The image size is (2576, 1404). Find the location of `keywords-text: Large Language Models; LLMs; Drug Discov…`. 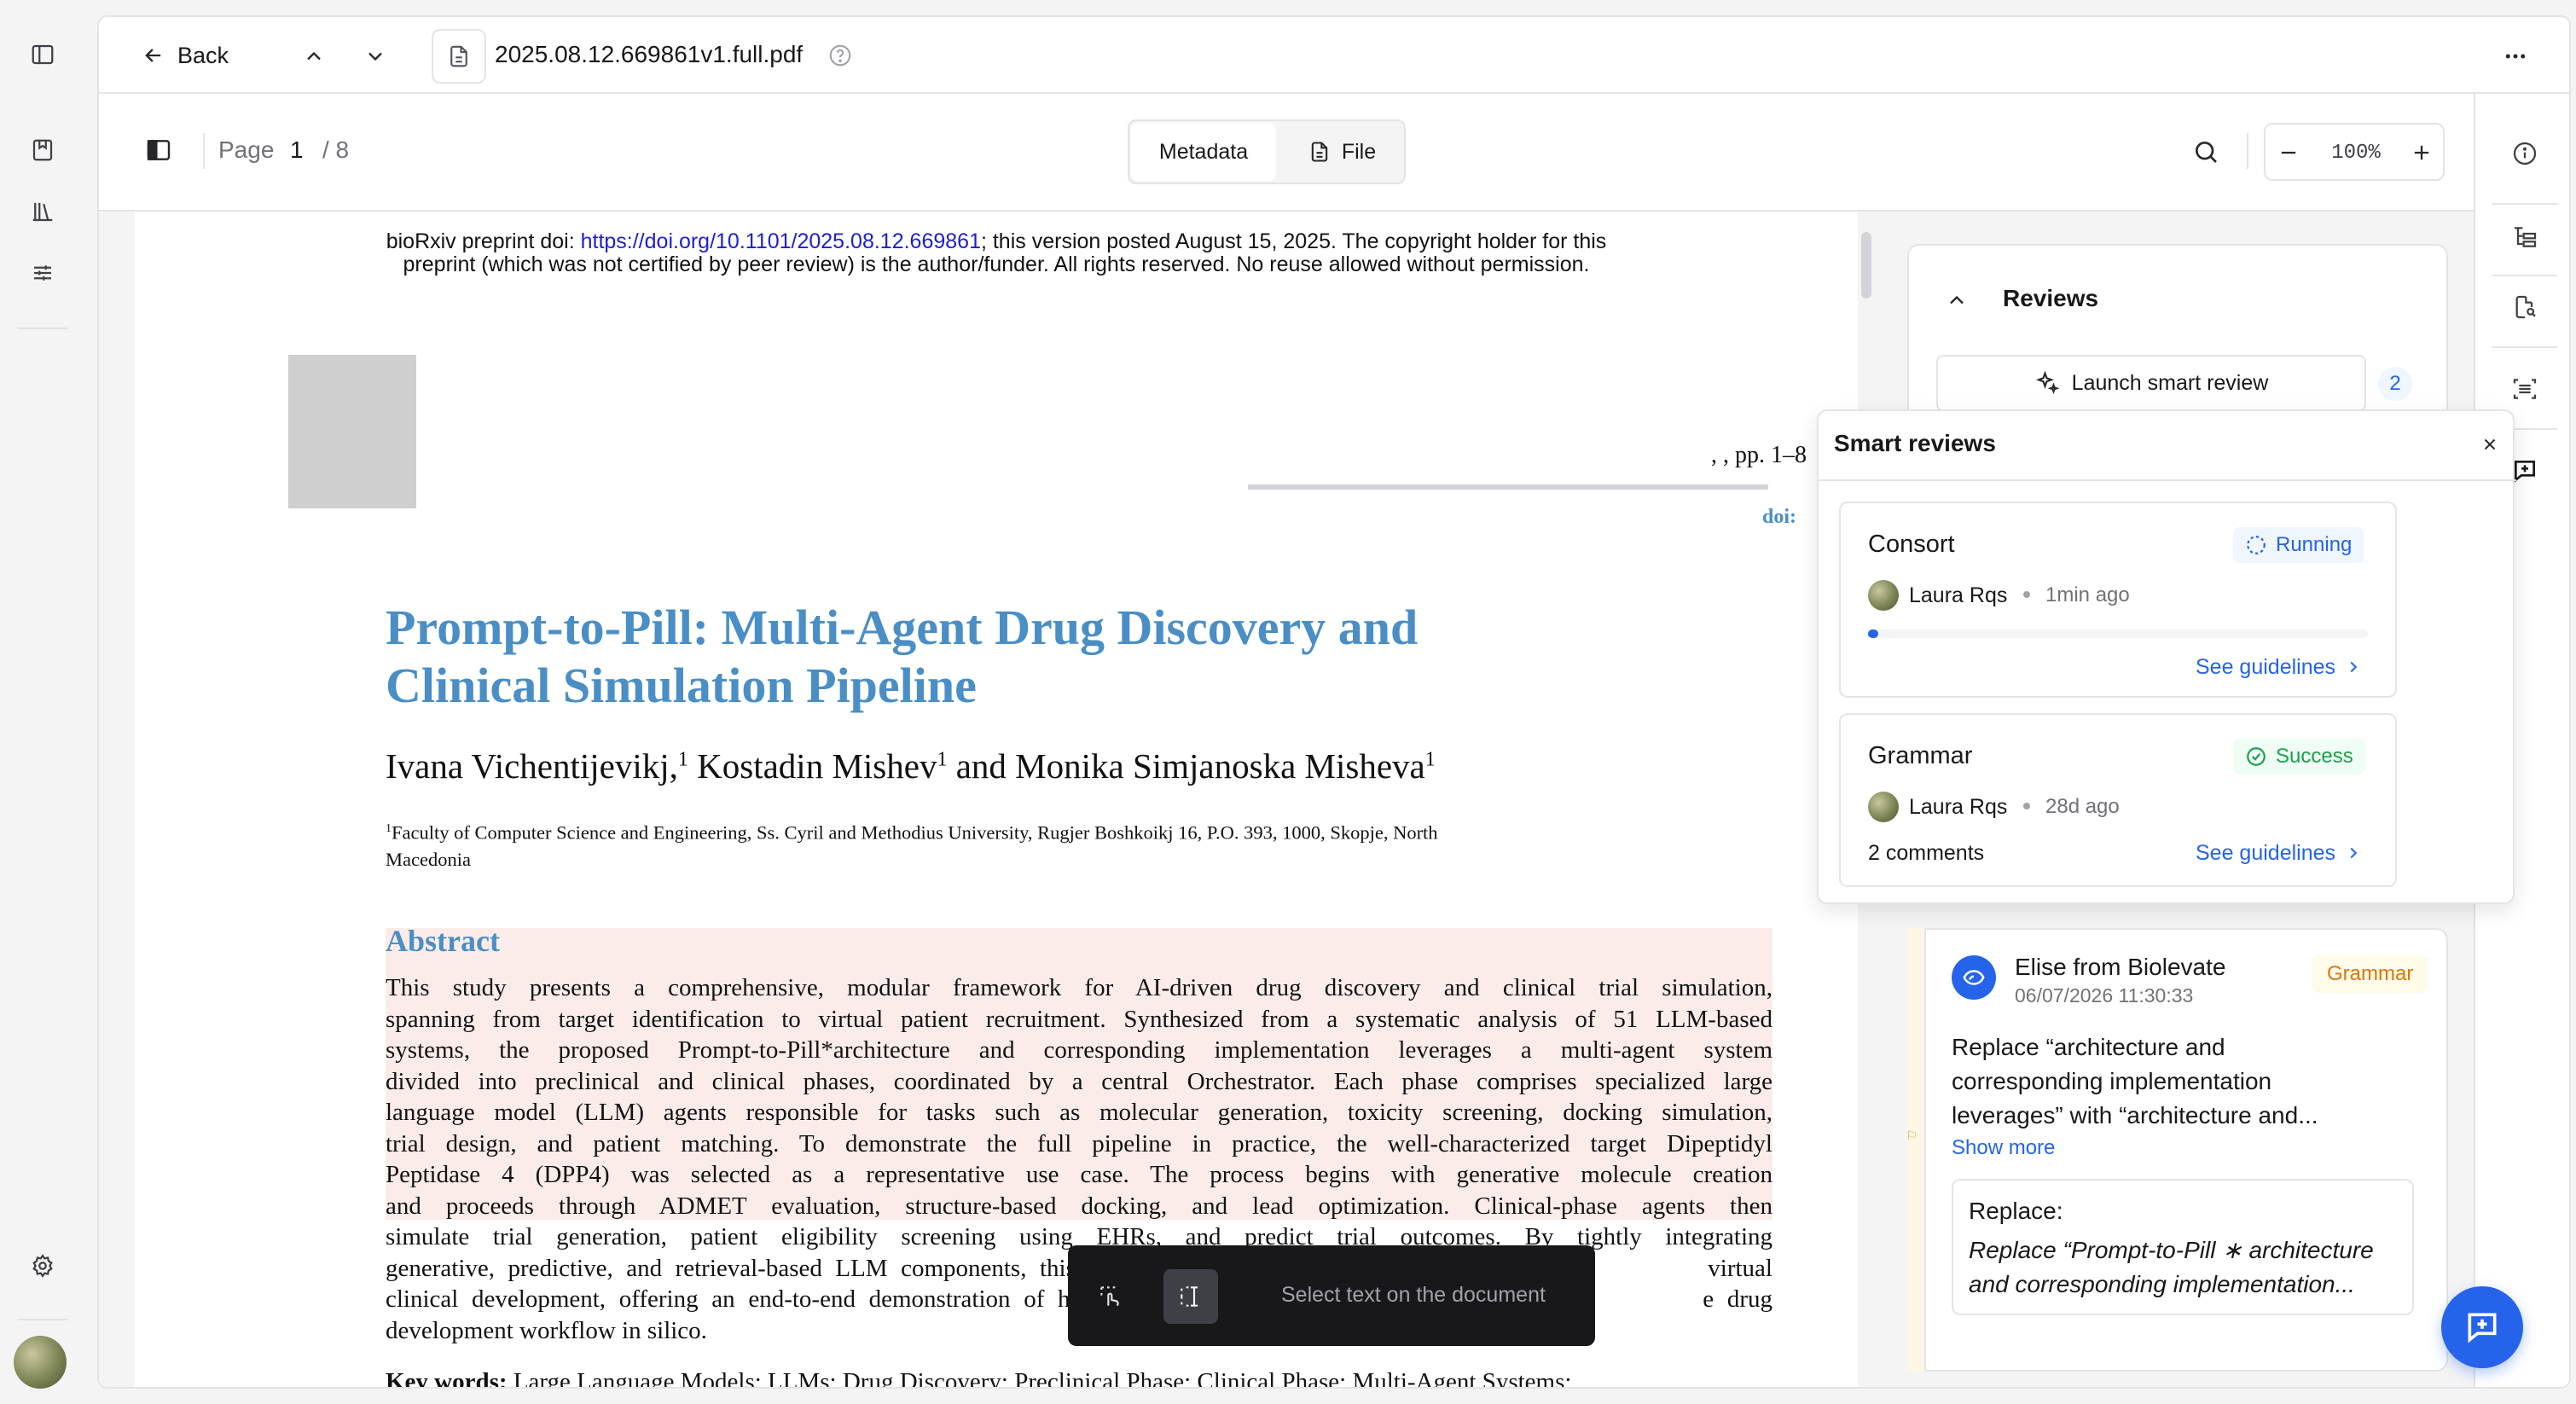

keywords-text: Large Language Models; LLMs; Drug Discov… is located at coordinates (1042, 1378).